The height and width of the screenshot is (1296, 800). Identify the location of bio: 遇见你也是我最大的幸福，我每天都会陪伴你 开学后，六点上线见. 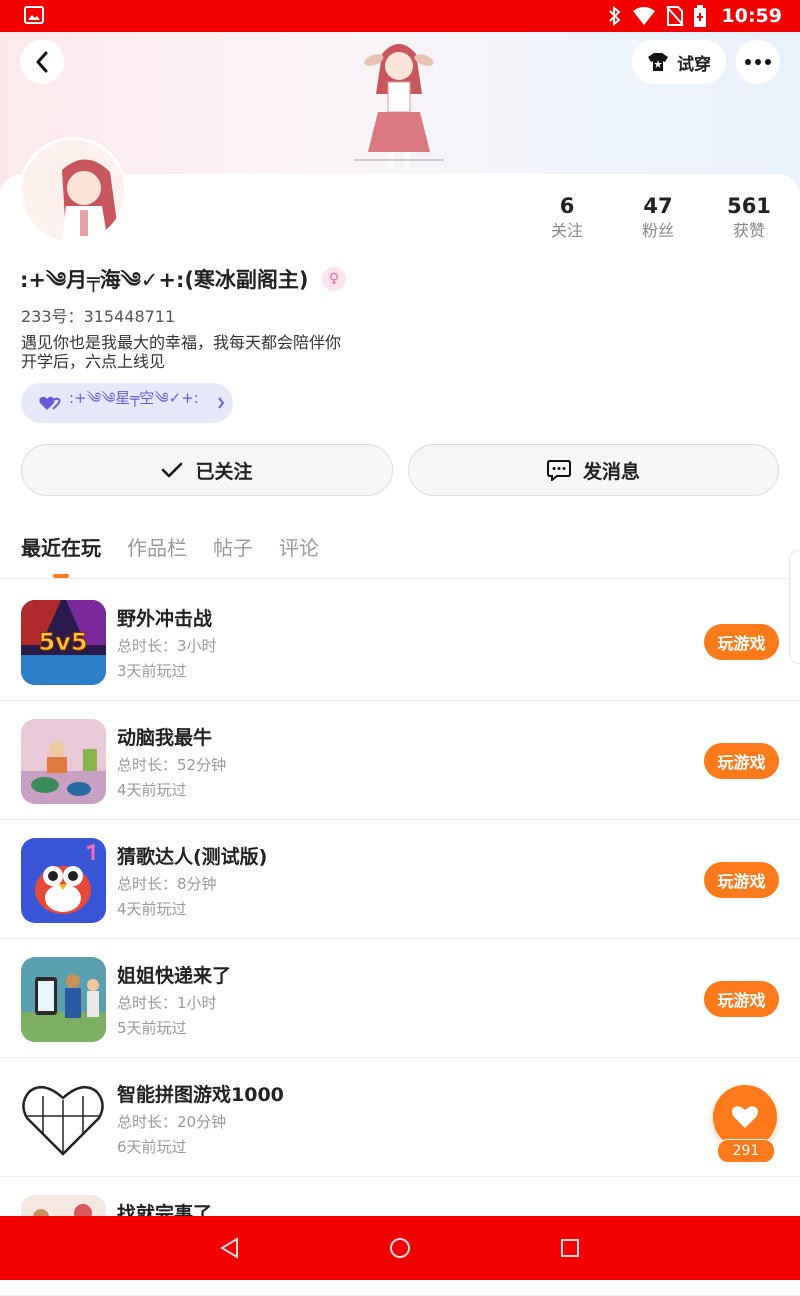
(181, 352).